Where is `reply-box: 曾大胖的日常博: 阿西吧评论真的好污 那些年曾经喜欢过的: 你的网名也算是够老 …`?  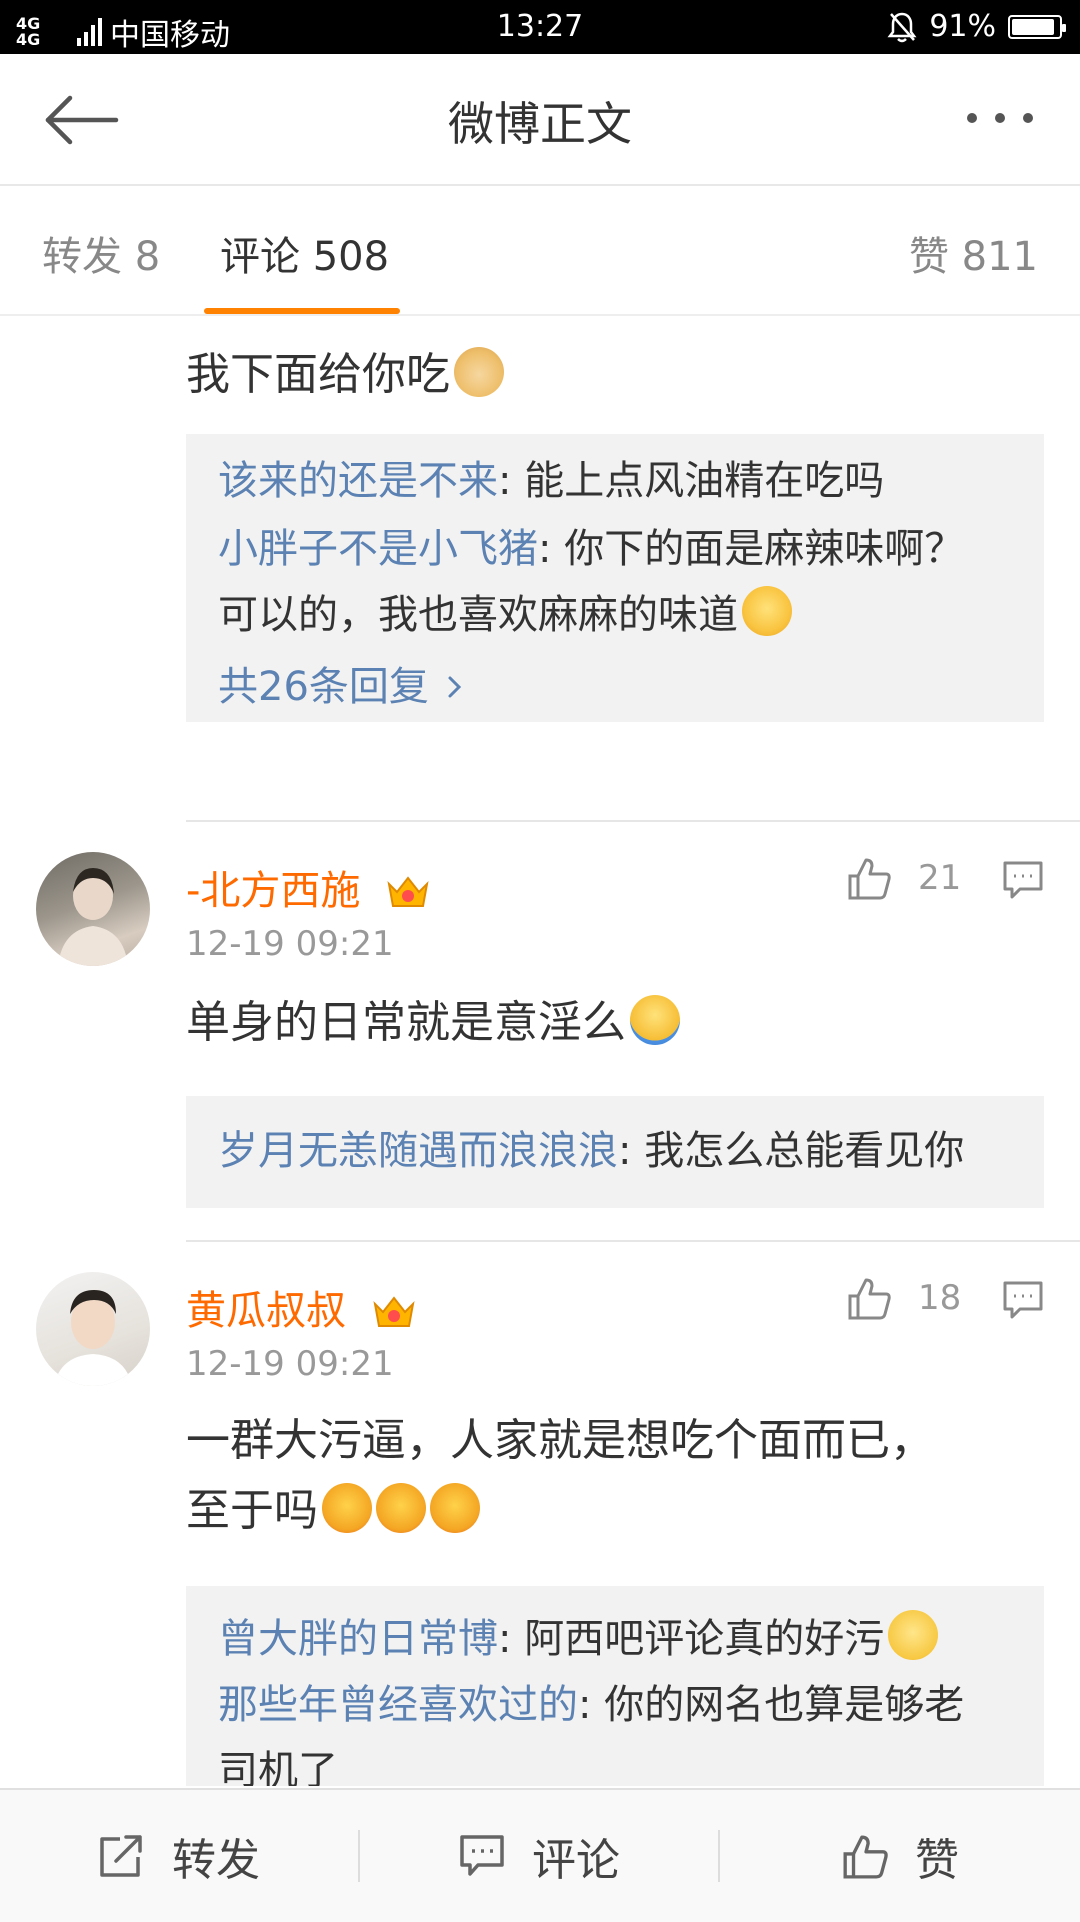
reply-box: 曾大胖的日常博: 阿西吧评论真的好污 那些年曾经喜欢过的: 你的网名也算是够老 … is located at coordinates (615, 1686).